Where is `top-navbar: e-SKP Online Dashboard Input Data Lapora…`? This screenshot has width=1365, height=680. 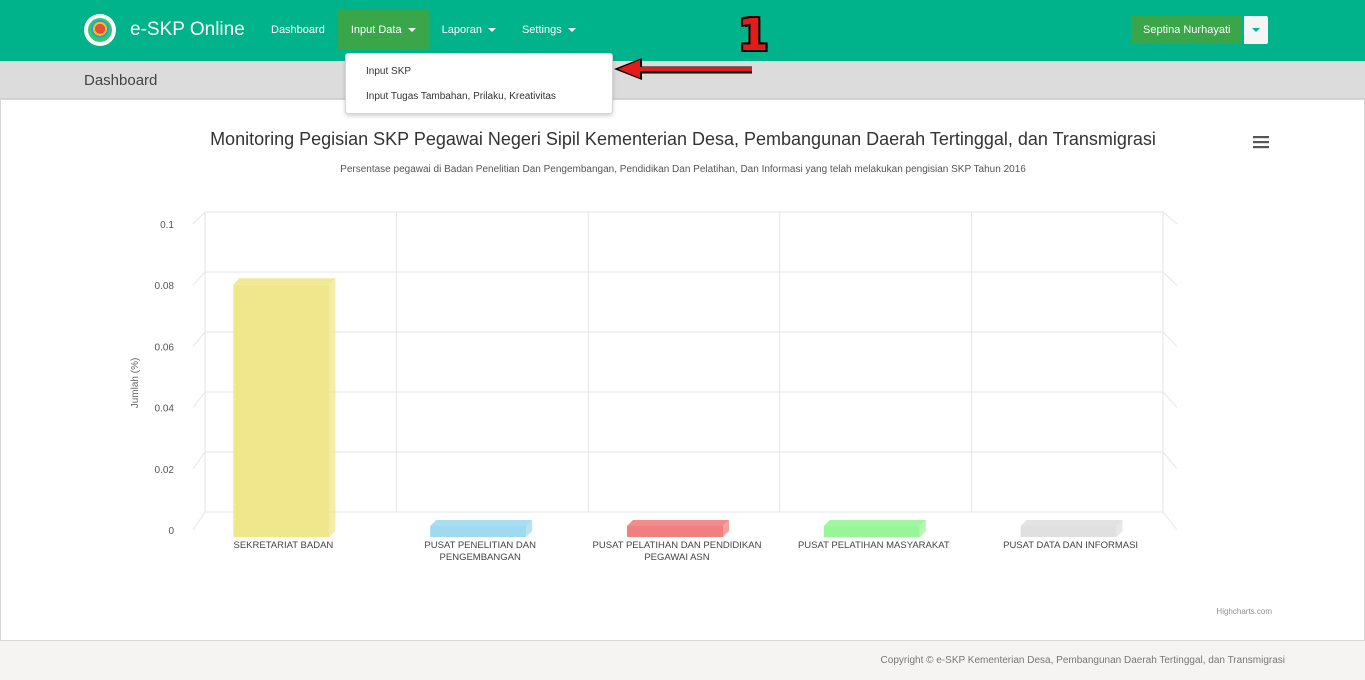 top-navbar: e-SKP Online Dashboard Input Data Lapora… is located at coordinates (682, 30).